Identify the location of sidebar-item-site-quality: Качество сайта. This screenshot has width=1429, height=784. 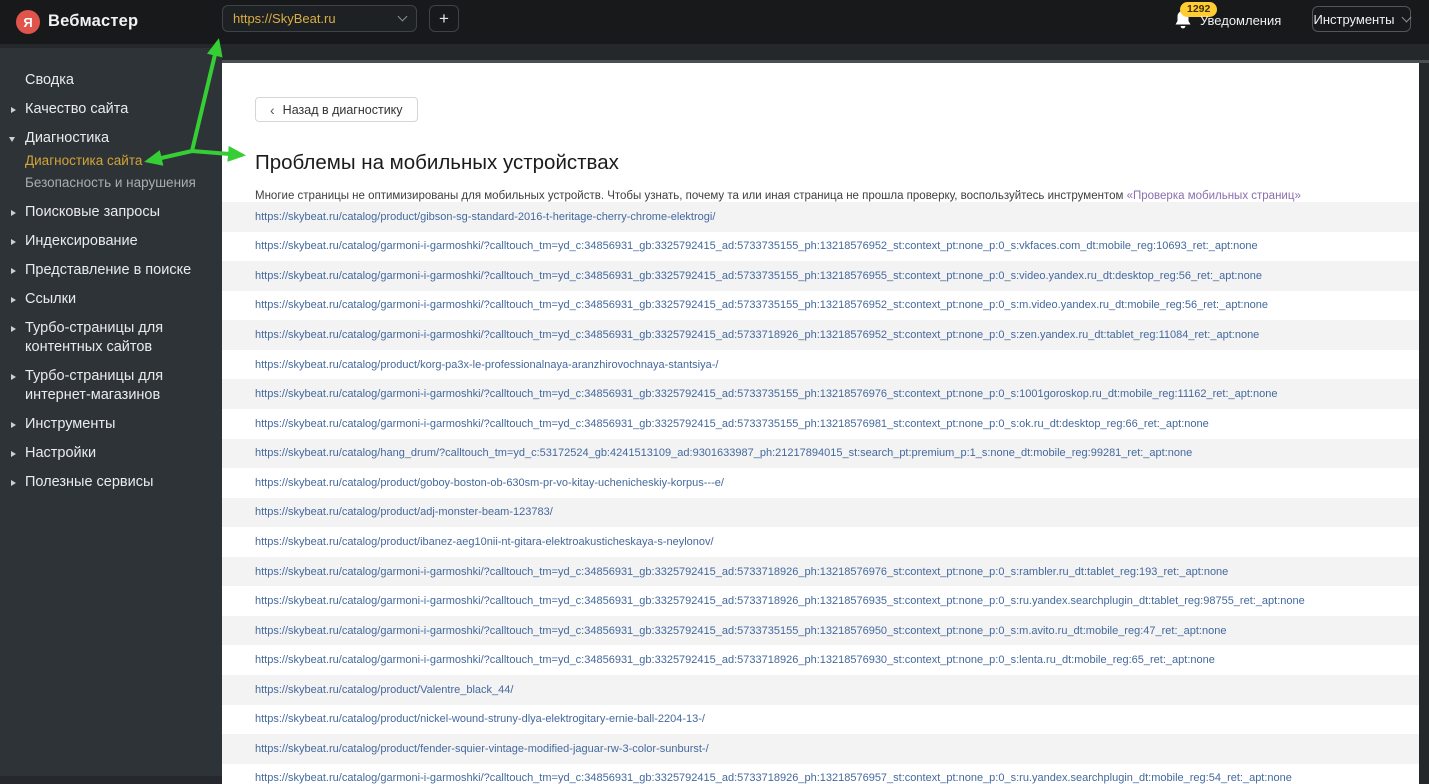
(111, 109).